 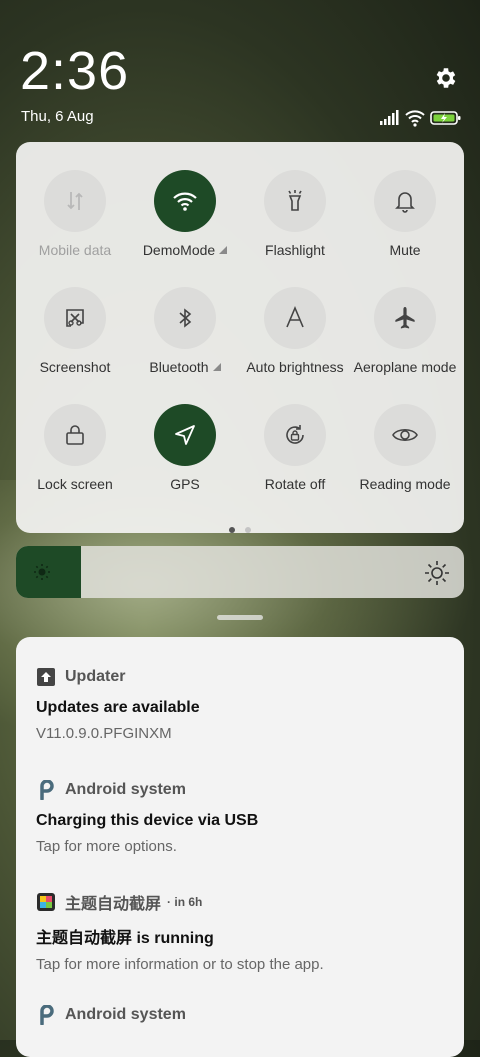 What do you see at coordinates (295, 435) in the screenshot?
I see `rotate-lock-icon` at bounding box center [295, 435].